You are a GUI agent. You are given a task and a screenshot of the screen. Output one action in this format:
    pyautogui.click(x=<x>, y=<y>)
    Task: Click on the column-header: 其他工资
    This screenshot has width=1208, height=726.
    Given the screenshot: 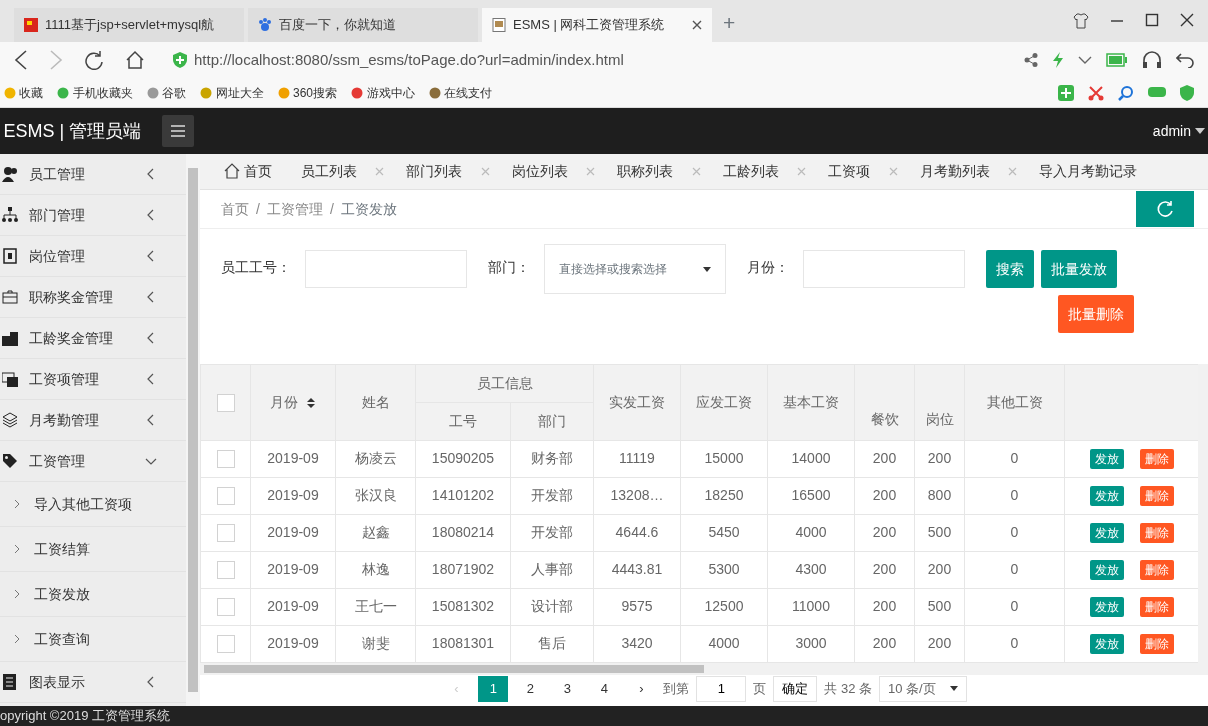 What is the action you would take?
    pyautogui.click(x=1014, y=401)
    